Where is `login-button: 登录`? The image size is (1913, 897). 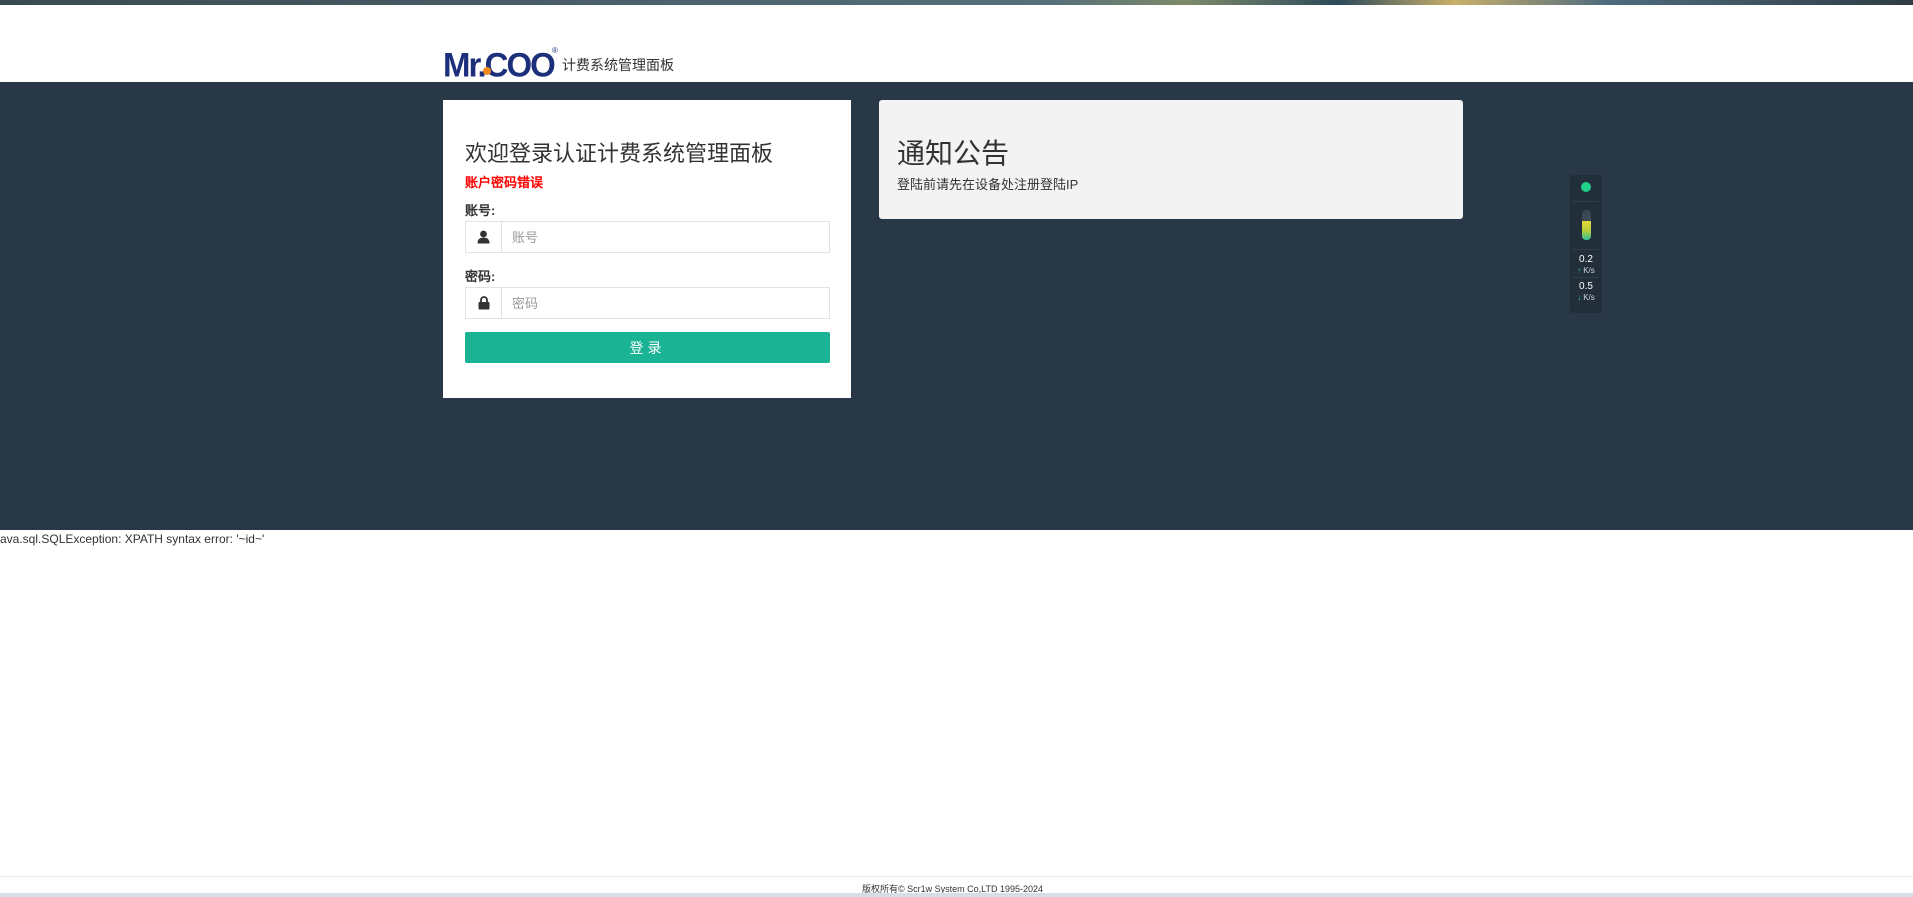
login-button: 登录 is located at coordinates (647, 347).